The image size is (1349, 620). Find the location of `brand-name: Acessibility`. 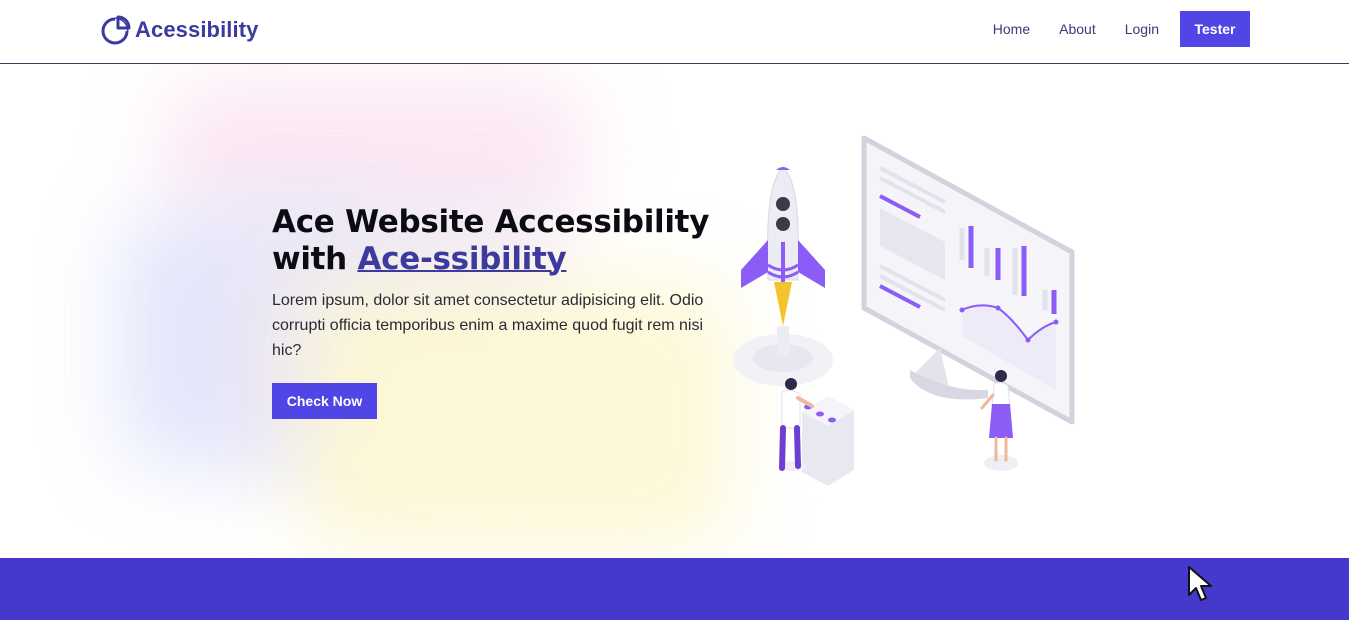

brand-name: Acessibility is located at coordinates (197, 29).